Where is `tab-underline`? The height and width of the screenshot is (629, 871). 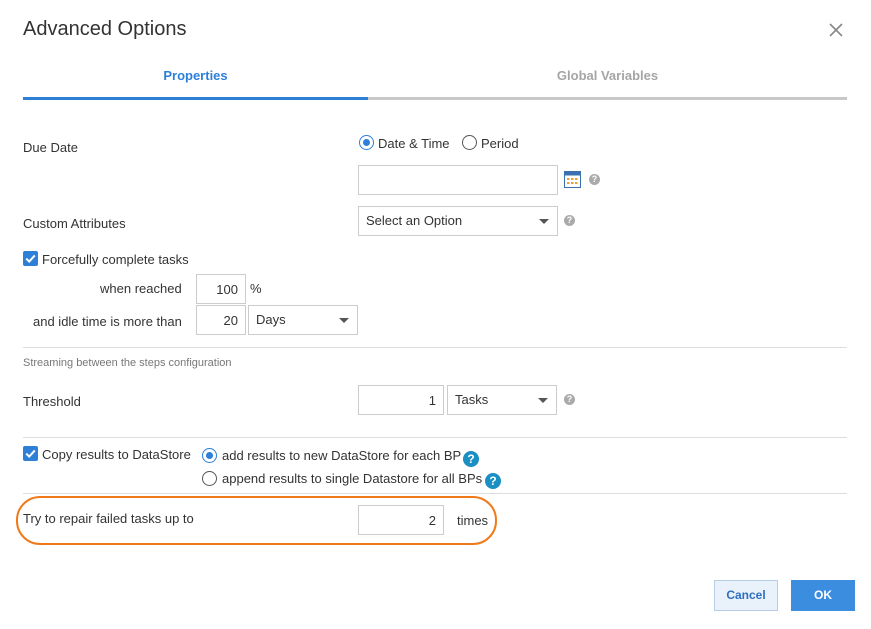 tab-underline is located at coordinates (607, 98).